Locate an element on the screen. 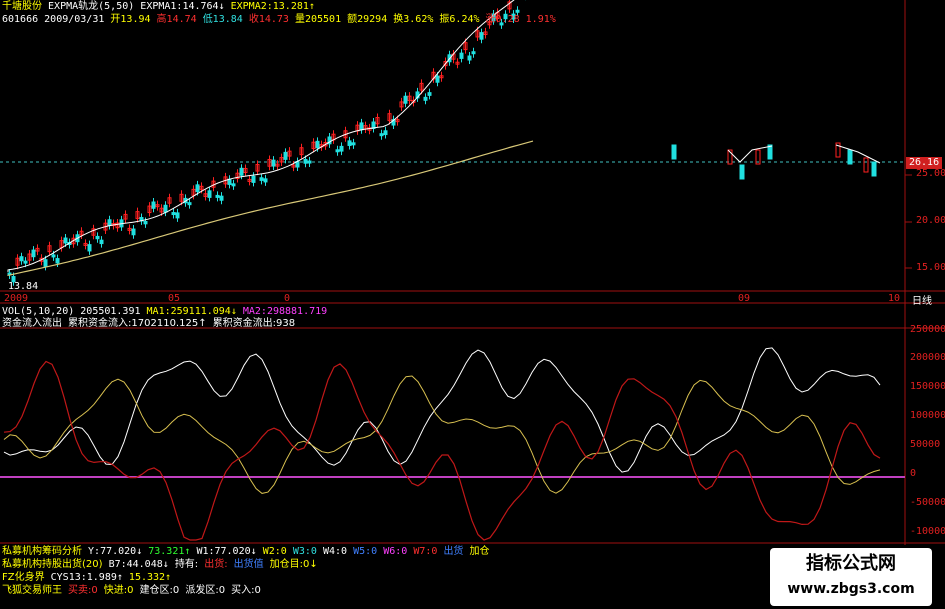  ma-short-line is located at coordinates (858, 154).